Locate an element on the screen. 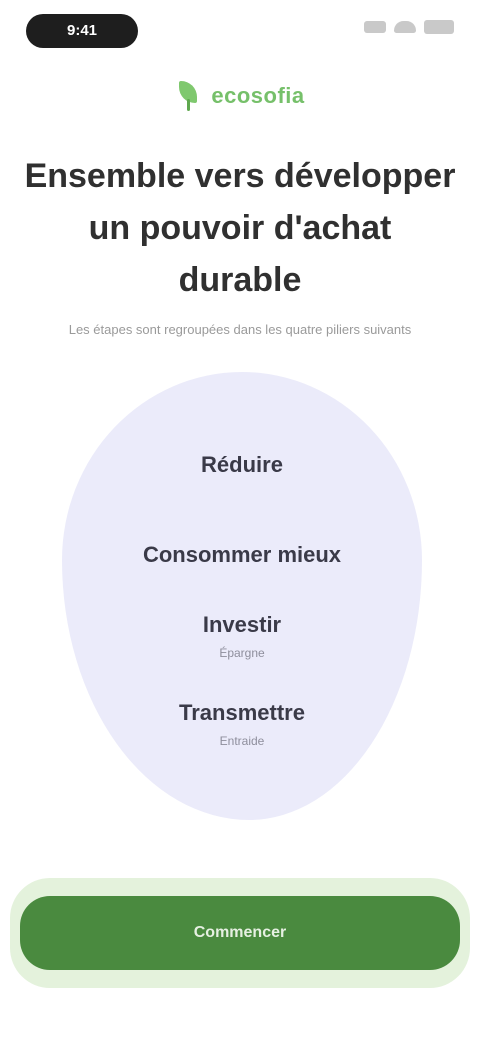 This screenshot has width=480, height=1040. pillar-item: Réduire is located at coordinates (242, 467).